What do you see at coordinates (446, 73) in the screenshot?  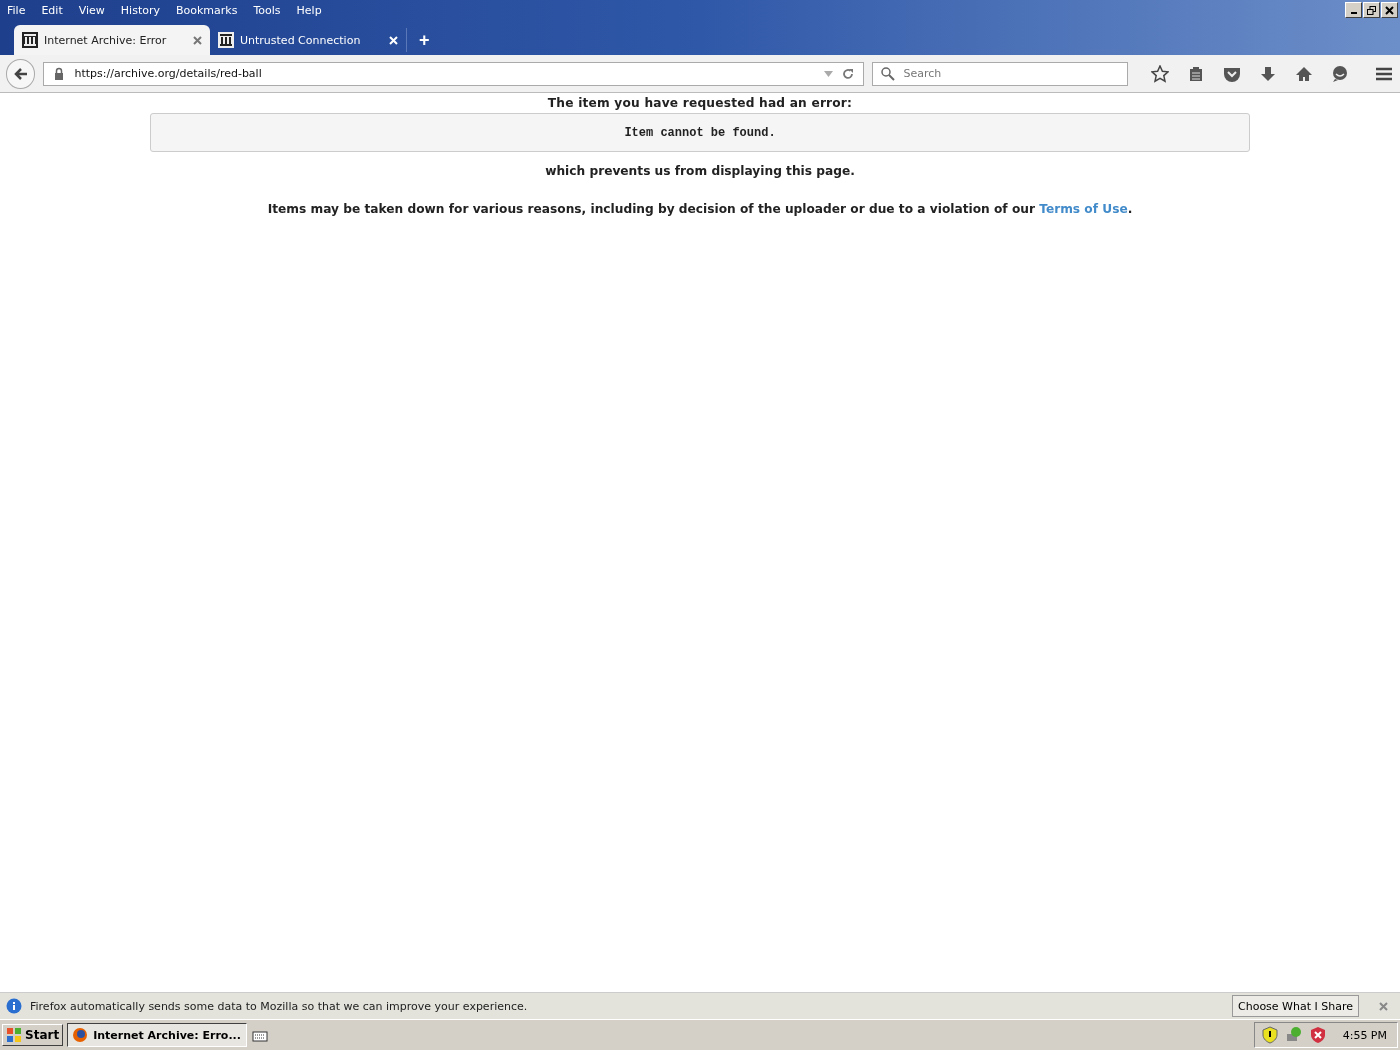 I see `address-field: https://archive.org/details/red-ball` at bounding box center [446, 73].